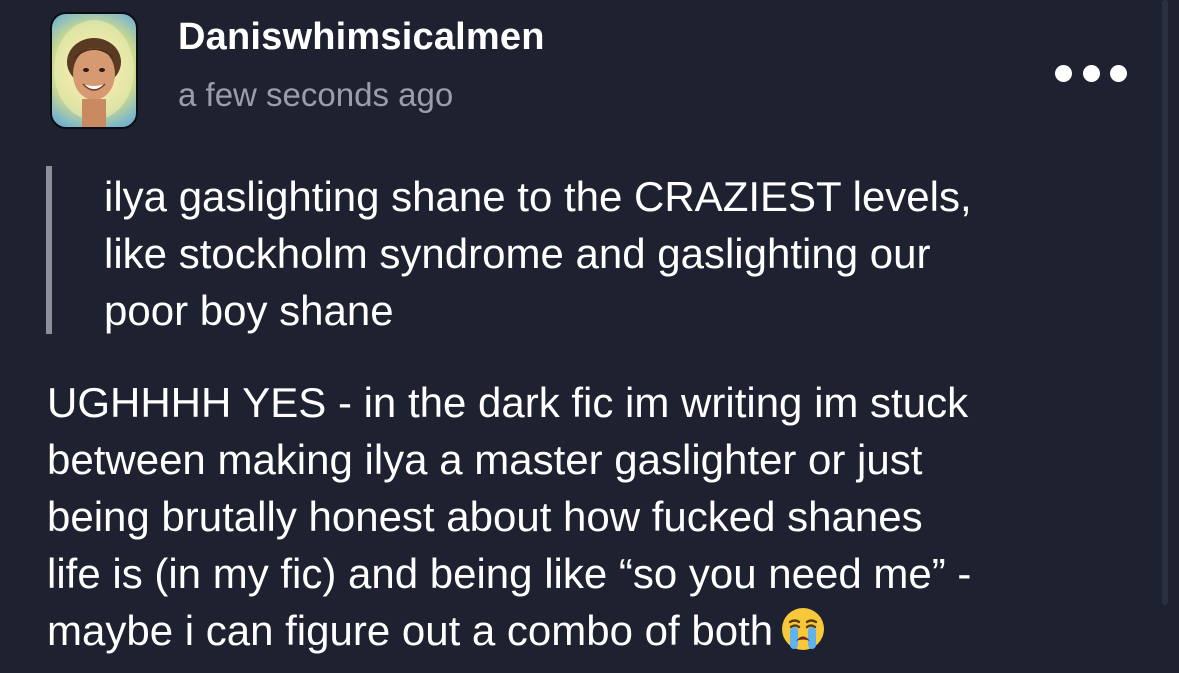 The image size is (1179, 673). I want to click on reply-line: maybe i can figure out a combo of both, so click(410, 630).